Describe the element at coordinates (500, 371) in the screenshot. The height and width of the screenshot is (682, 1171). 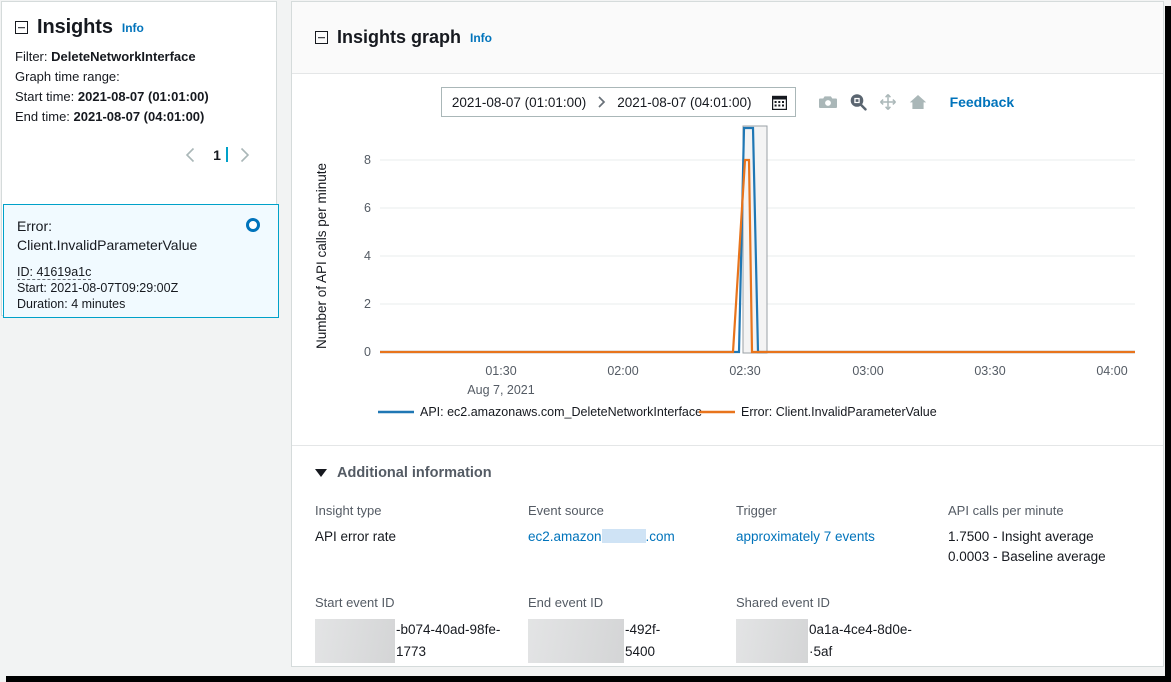
I see `svg-text: 01:30` at that location.